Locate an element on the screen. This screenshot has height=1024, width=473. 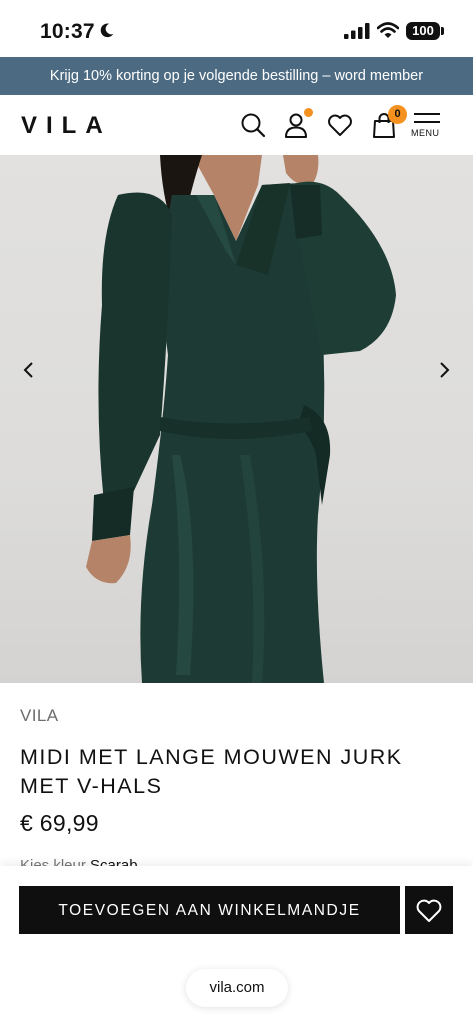
site-header: VILA 0 MENU is located at coordinates (236, 125).